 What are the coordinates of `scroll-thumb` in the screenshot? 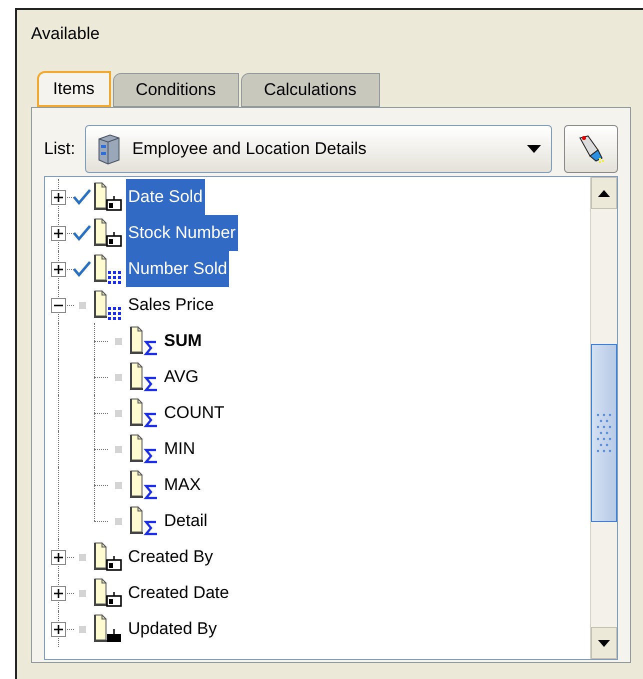 It's located at (604, 433).